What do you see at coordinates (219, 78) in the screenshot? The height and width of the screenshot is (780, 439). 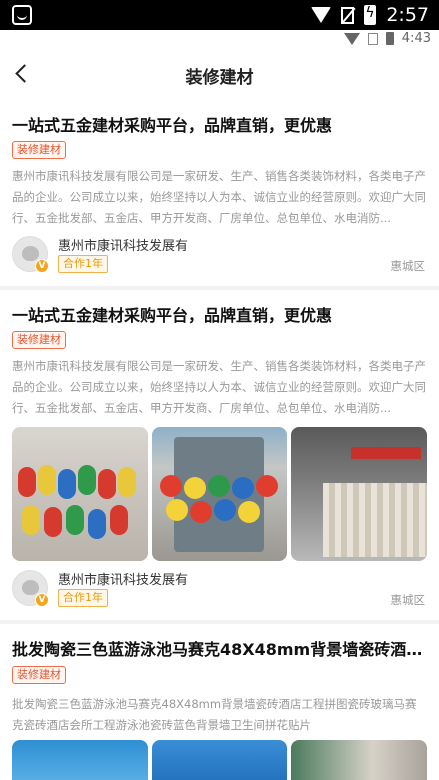 I see `page-title: 装修建材` at bounding box center [219, 78].